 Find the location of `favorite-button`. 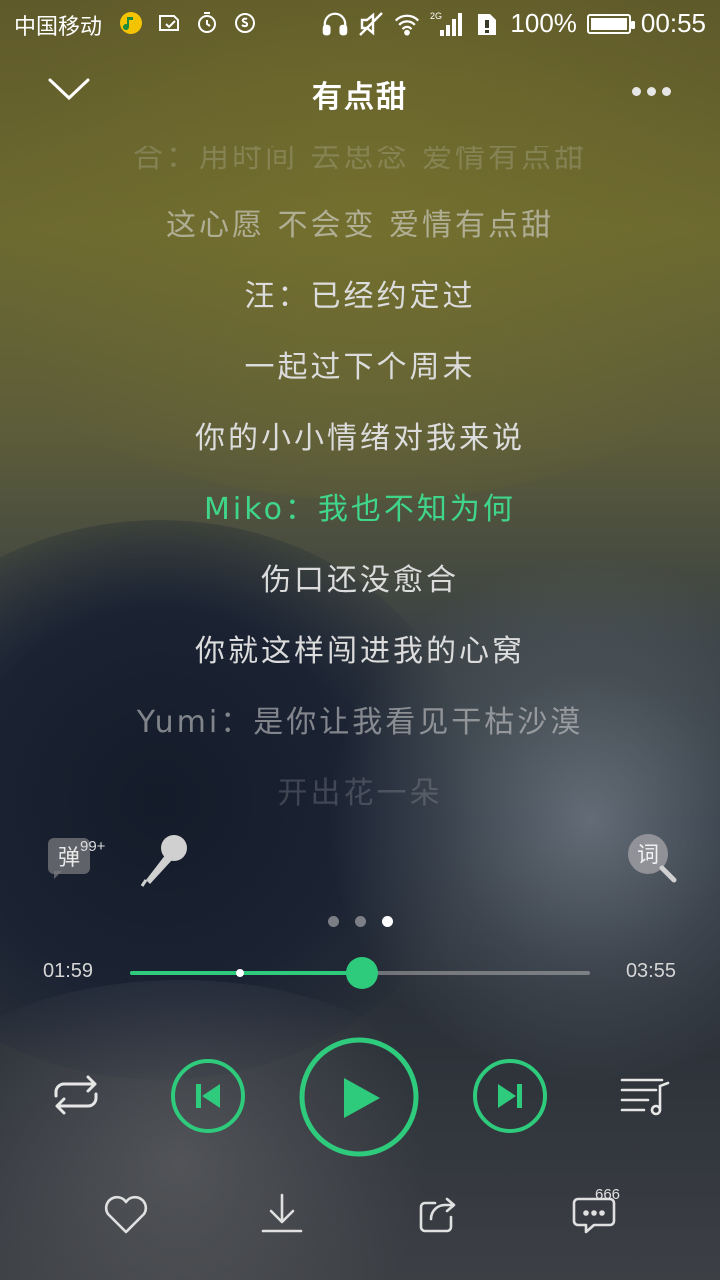

favorite-button is located at coordinates (126, 1214).